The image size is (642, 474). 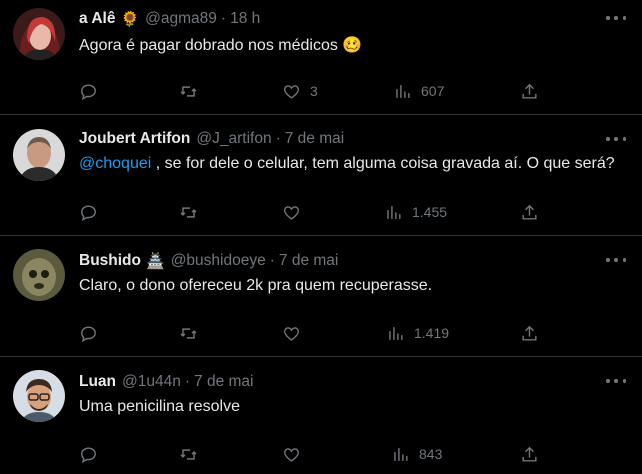 I want to click on view-count: 1.455, so click(x=430, y=212).